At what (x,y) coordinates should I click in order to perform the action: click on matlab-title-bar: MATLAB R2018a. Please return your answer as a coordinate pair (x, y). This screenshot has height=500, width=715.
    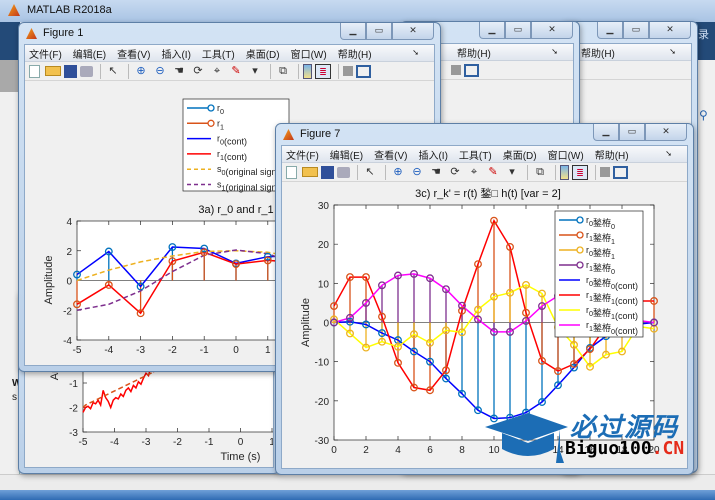
    Looking at the image, I should click on (357, 11).